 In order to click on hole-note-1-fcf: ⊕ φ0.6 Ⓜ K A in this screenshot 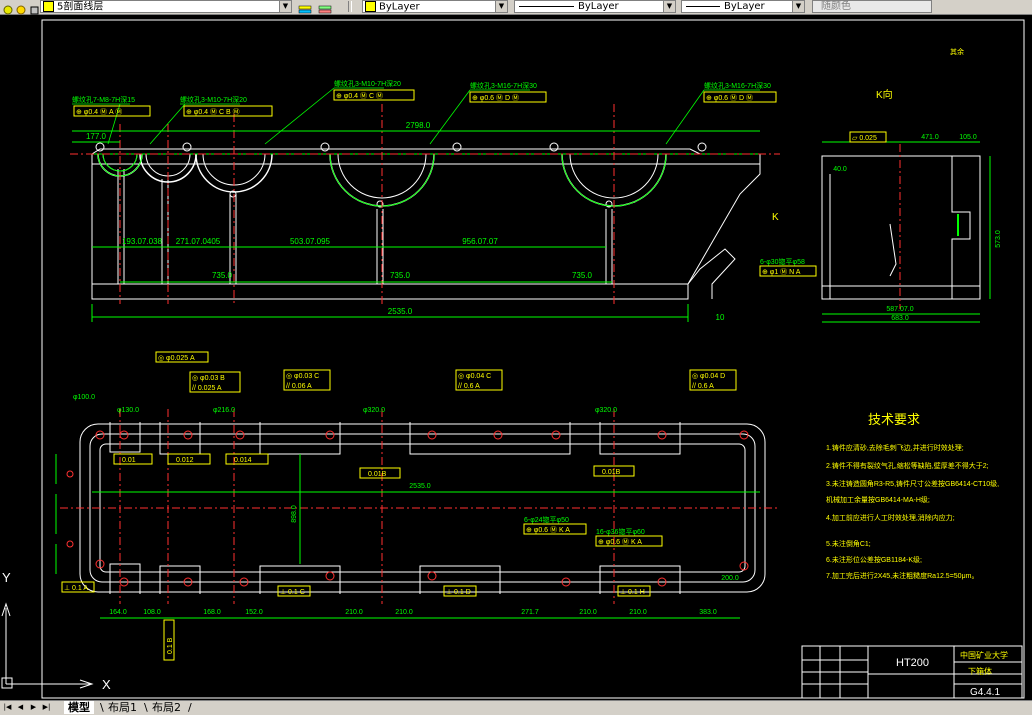, I will do `click(548, 530)`.